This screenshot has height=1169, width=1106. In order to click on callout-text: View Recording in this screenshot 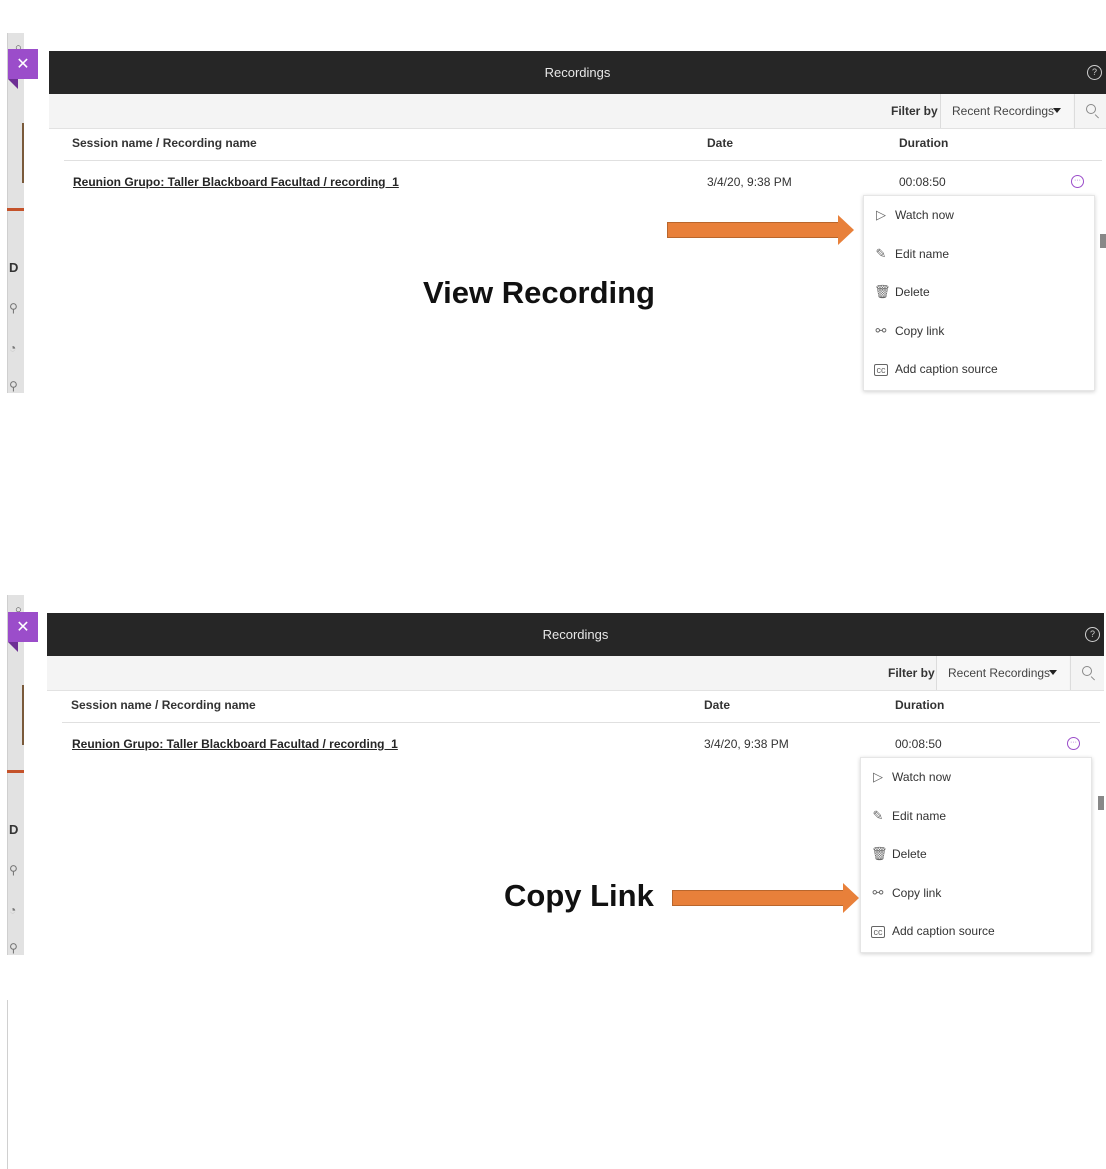, I will do `click(539, 292)`.